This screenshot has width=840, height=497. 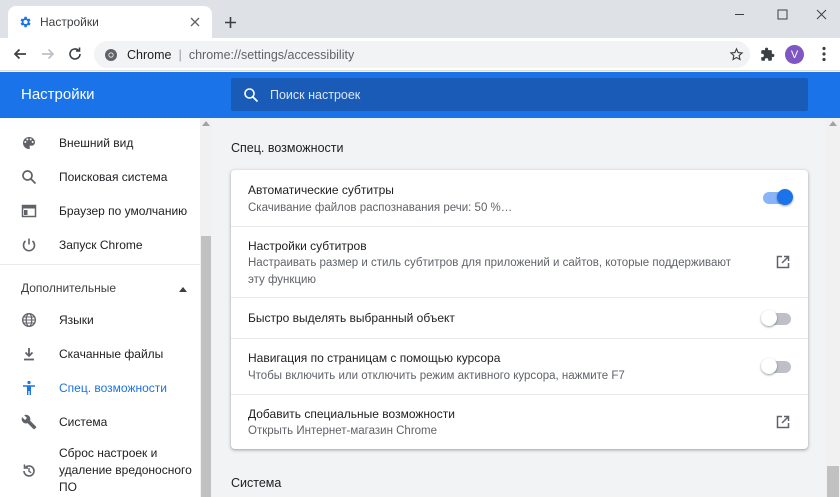 I want to click on sidebar-item-on-startup: Запуск Chrome, so click(x=100, y=245).